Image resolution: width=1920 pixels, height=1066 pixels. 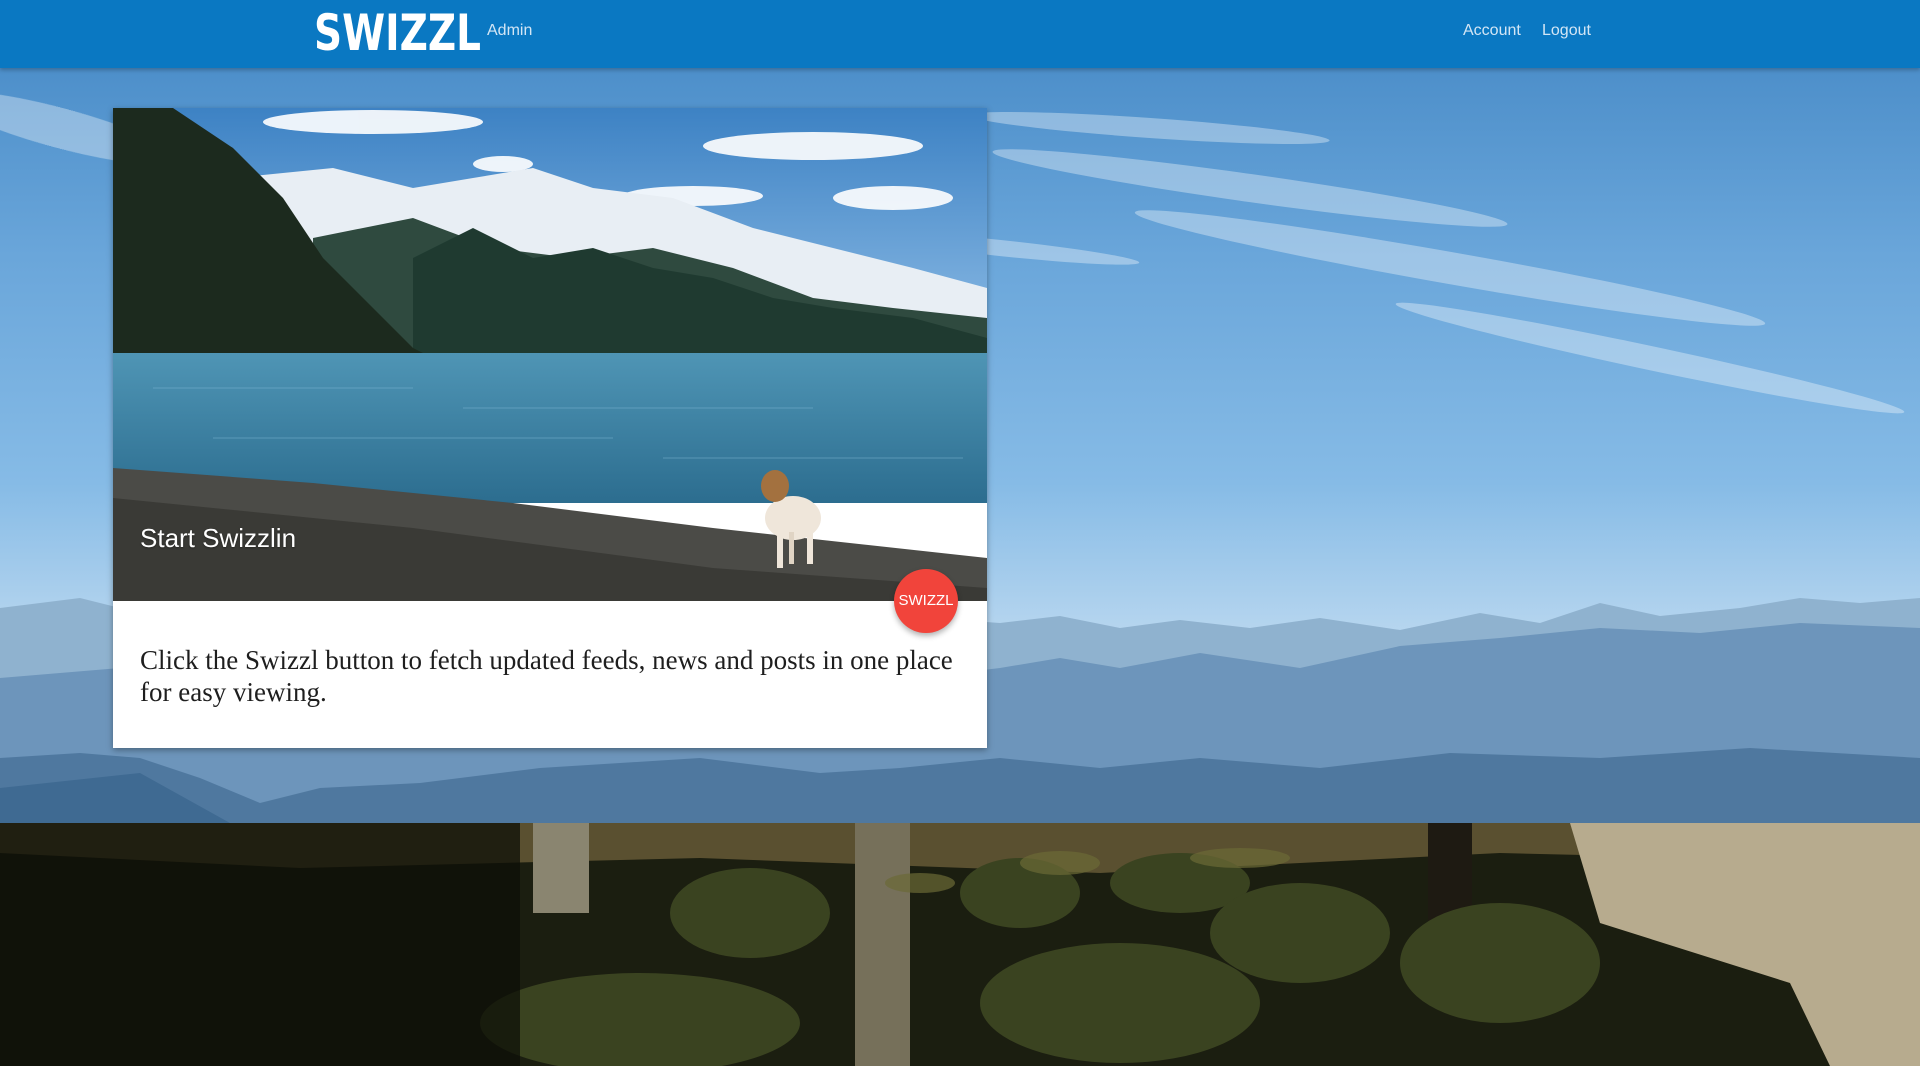 What do you see at coordinates (926, 601) in the screenshot?
I see `swizzl-fab-button: SWIZZL` at bounding box center [926, 601].